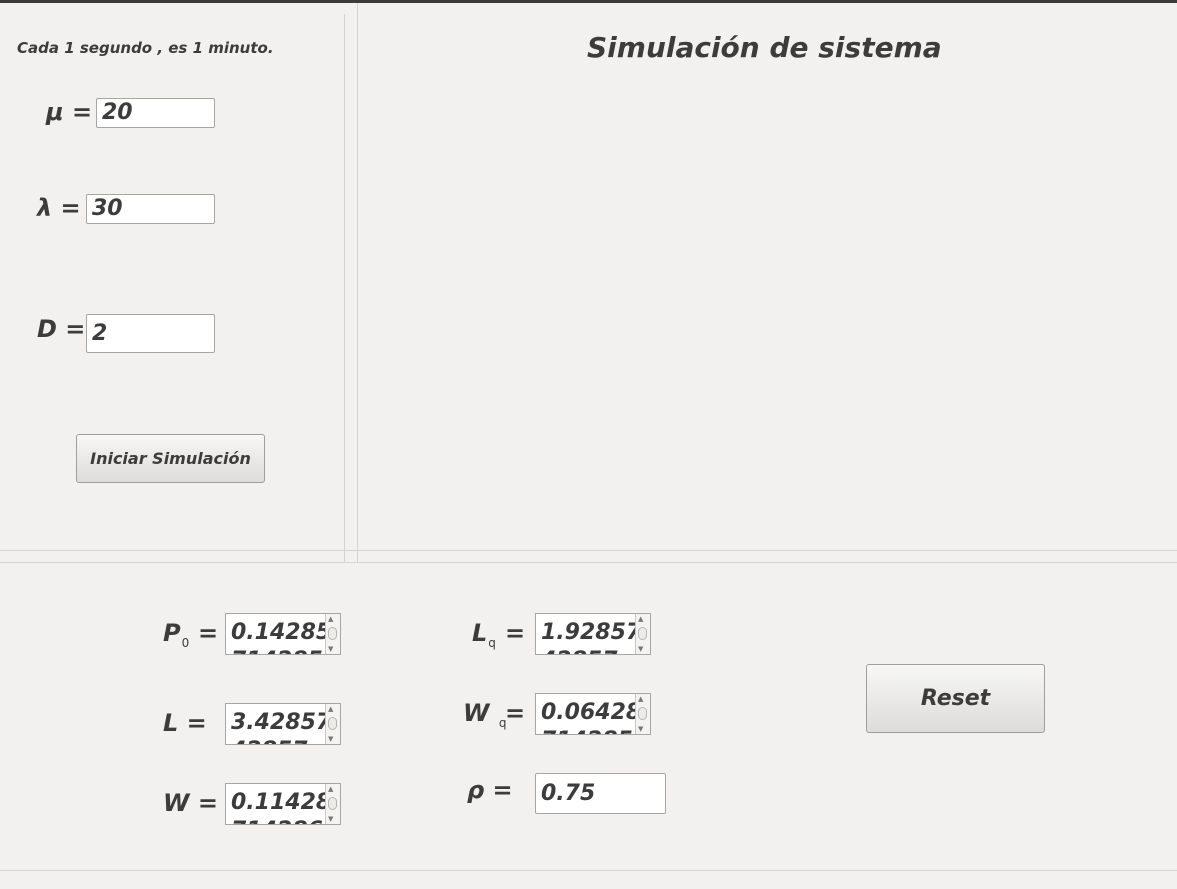 The image size is (1177, 889). What do you see at coordinates (150, 209) in the screenshot?
I see `lambda-input: 30` at bounding box center [150, 209].